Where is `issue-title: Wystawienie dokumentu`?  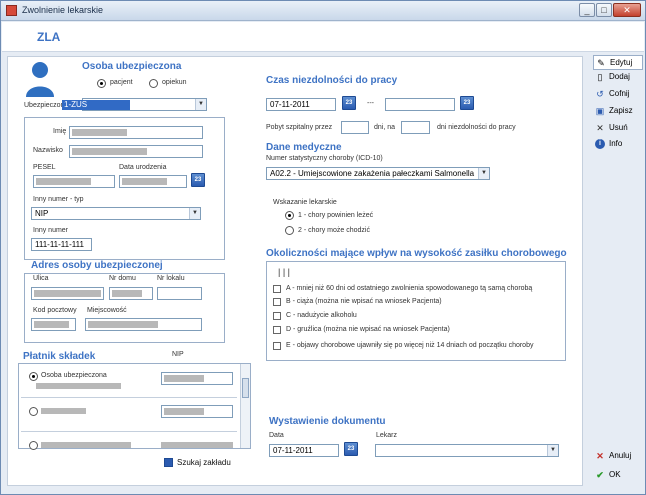 issue-title: Wystawienie dokumentu is located at coordinates (327, 421).